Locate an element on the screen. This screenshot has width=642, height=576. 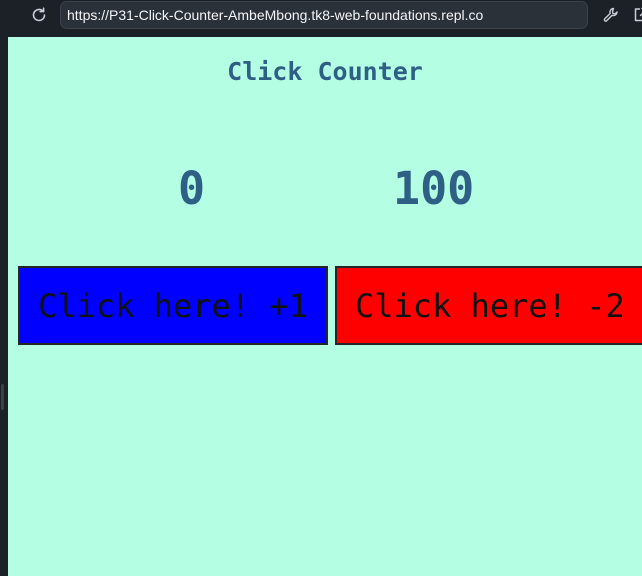
reload-button is located at coordinates (39, 15).